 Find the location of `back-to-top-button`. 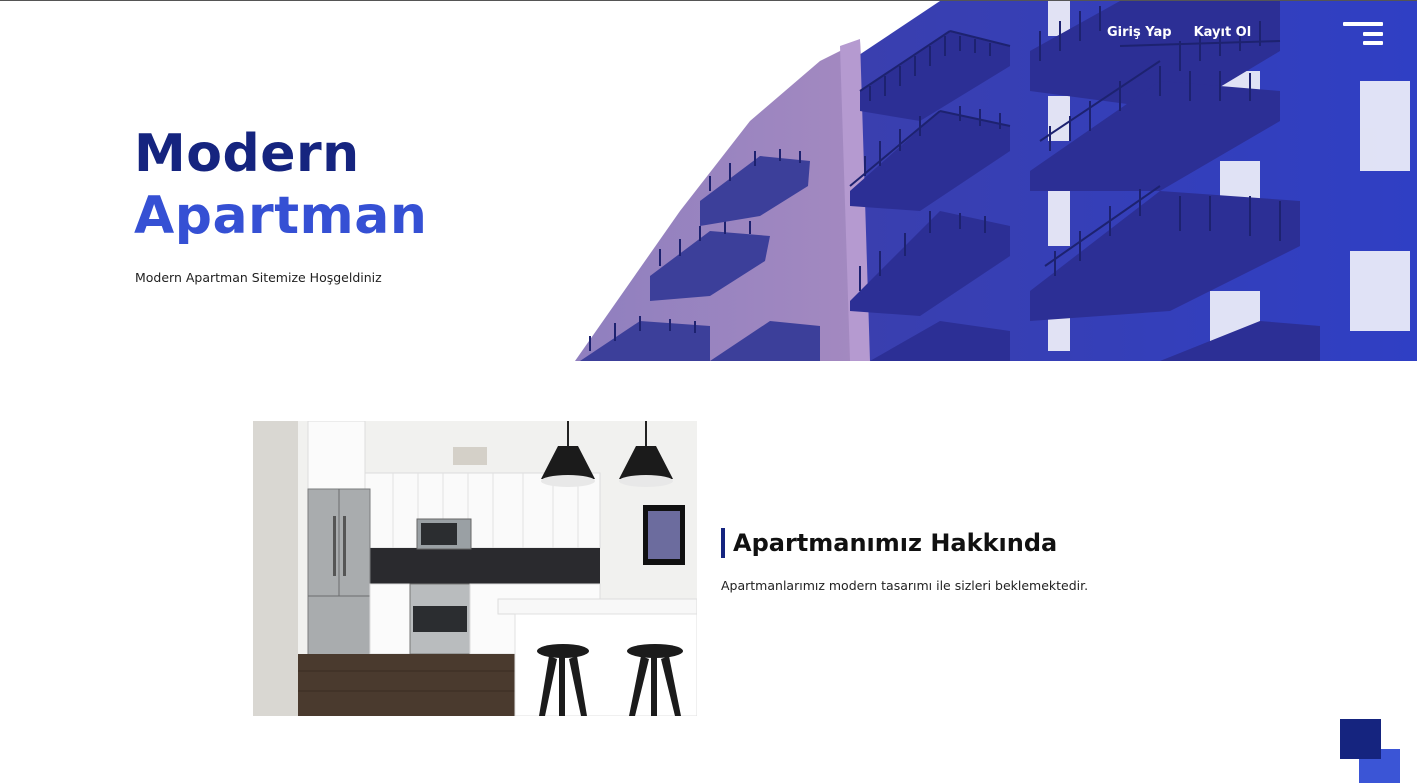

back-to-top-button is located at coordinates (1370, 751).